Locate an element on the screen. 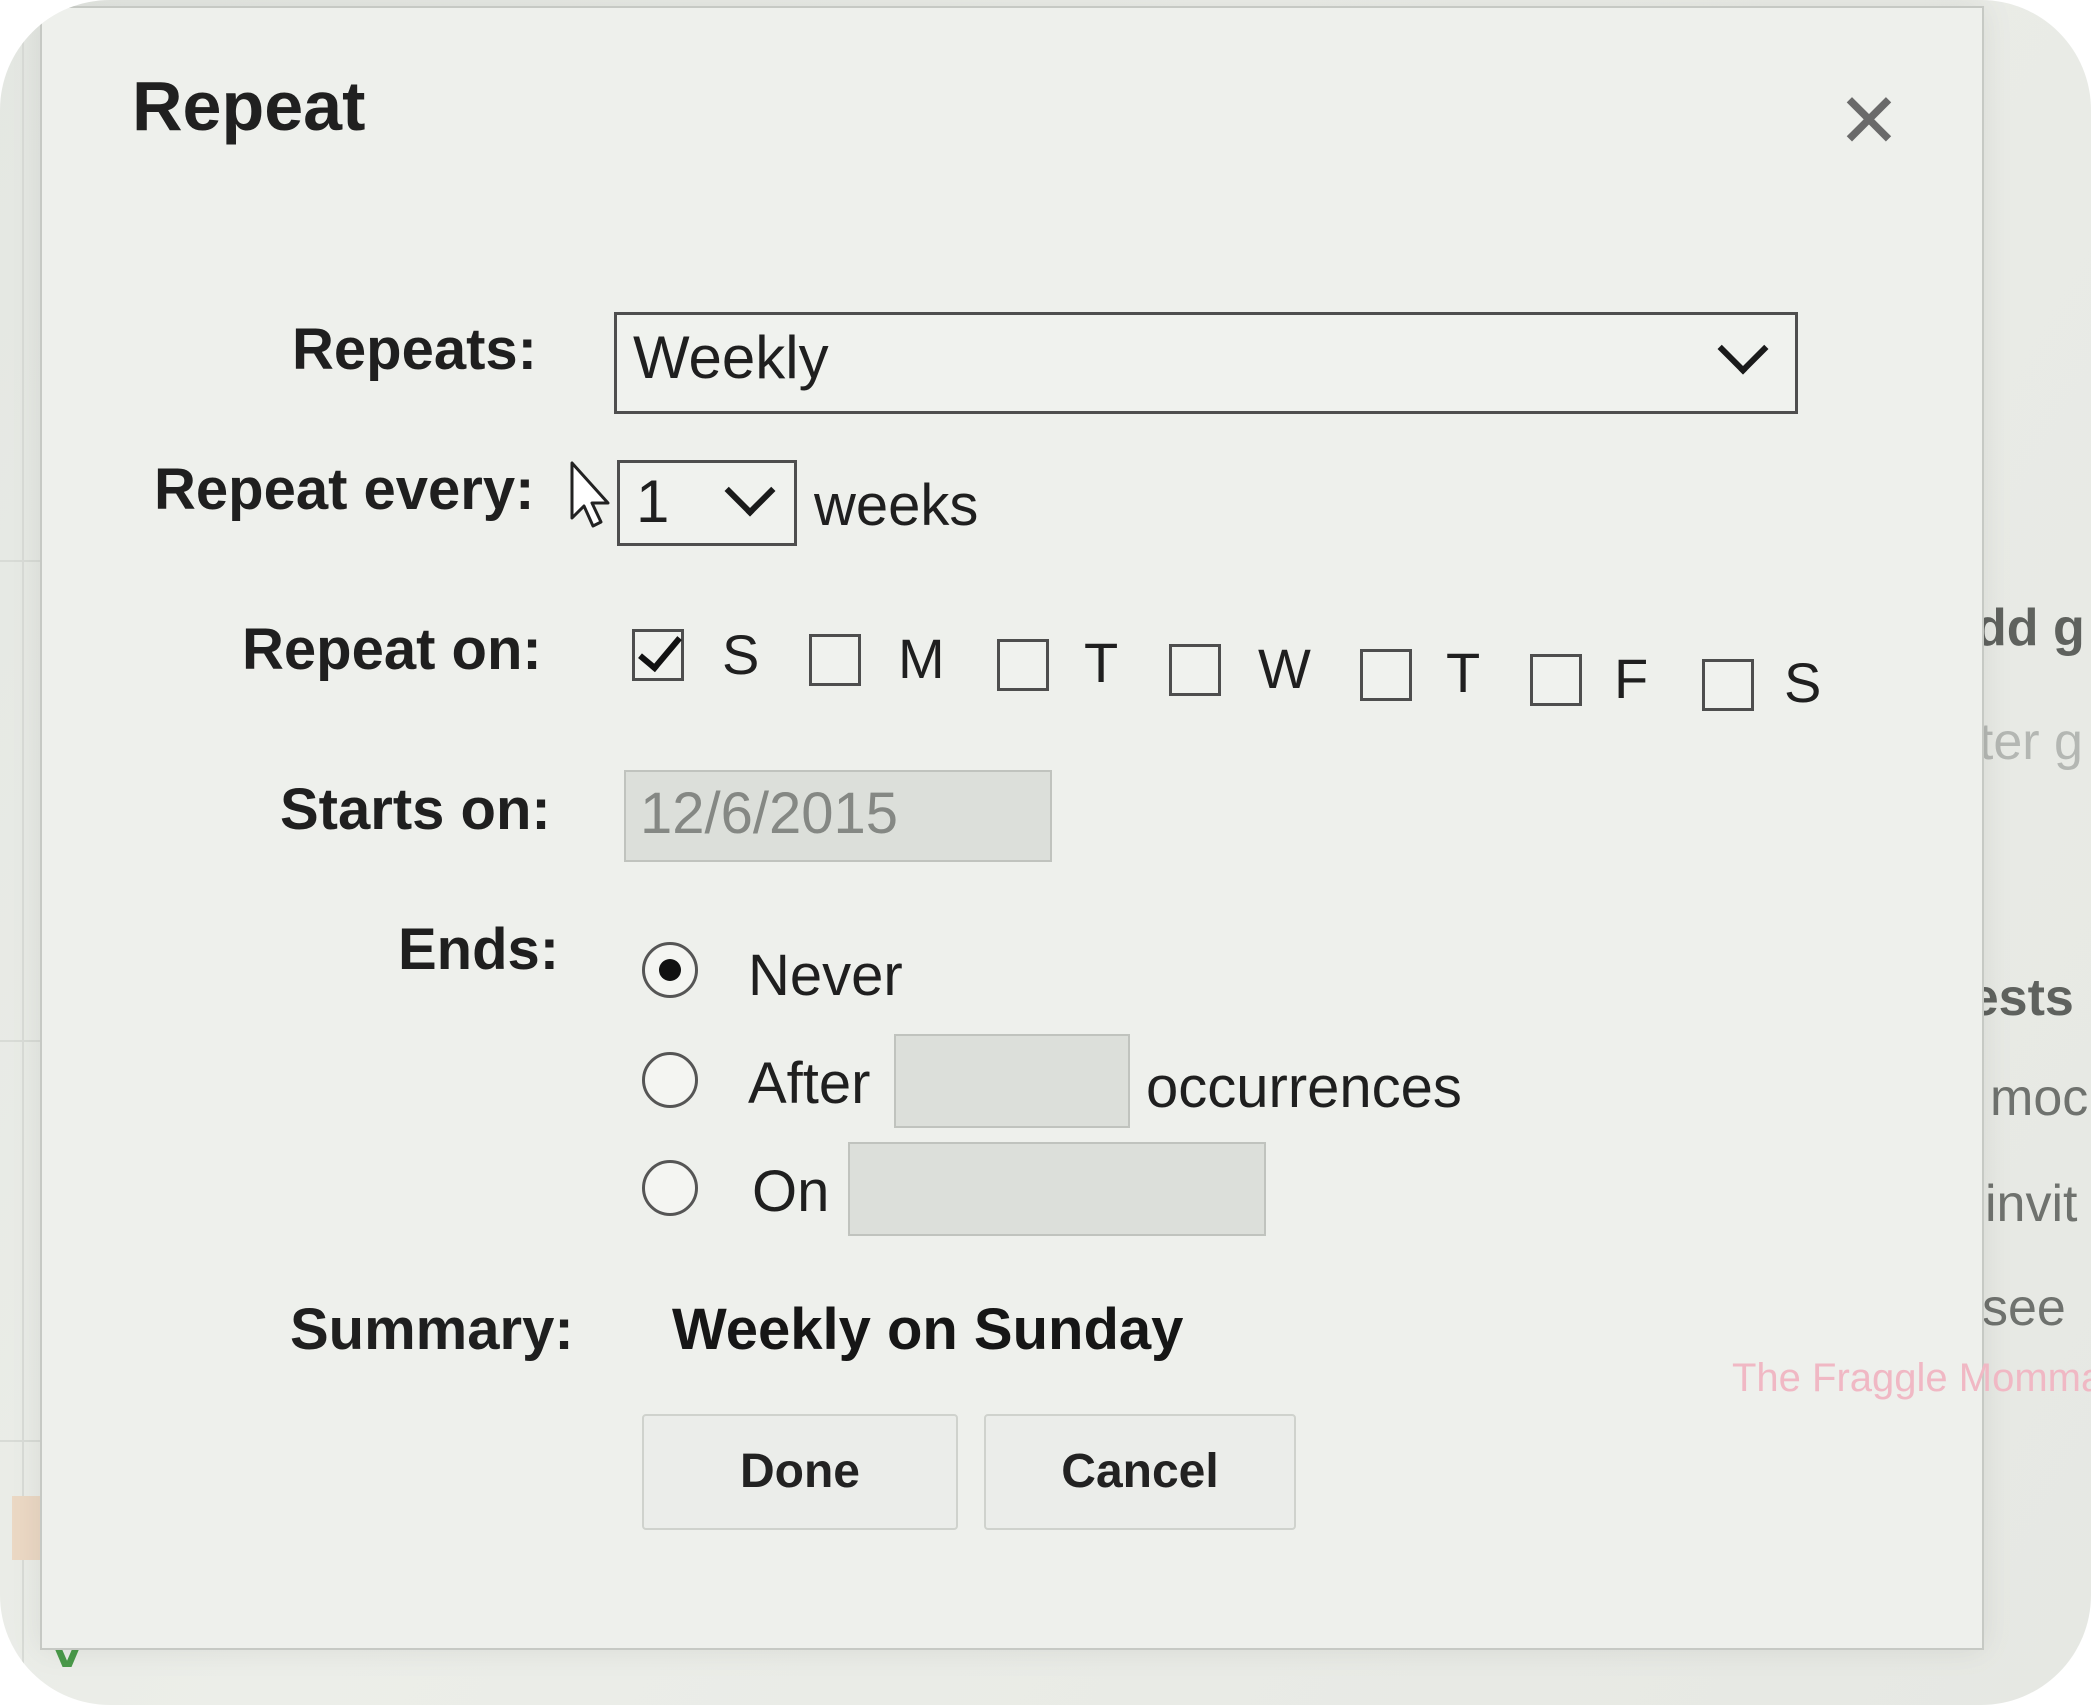 The height and width of the screenshot is (1705, 2091). ends-after-label: After is located at coordinates (809, 1083).